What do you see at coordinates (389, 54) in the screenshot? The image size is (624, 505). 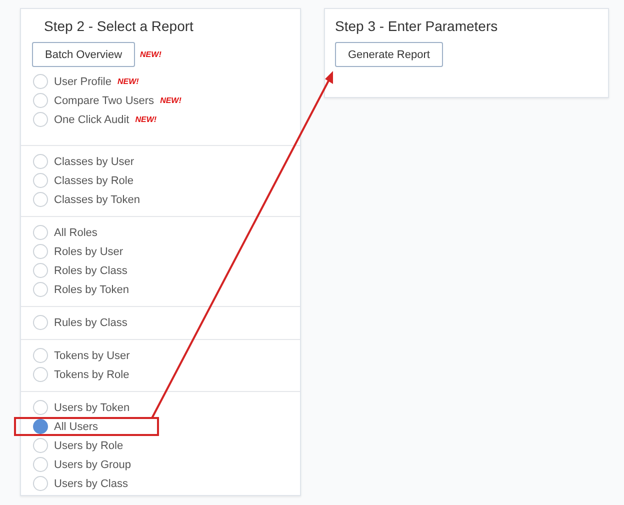 I see `generate-report-button: Generate Report` at bounding box center [389, 54].